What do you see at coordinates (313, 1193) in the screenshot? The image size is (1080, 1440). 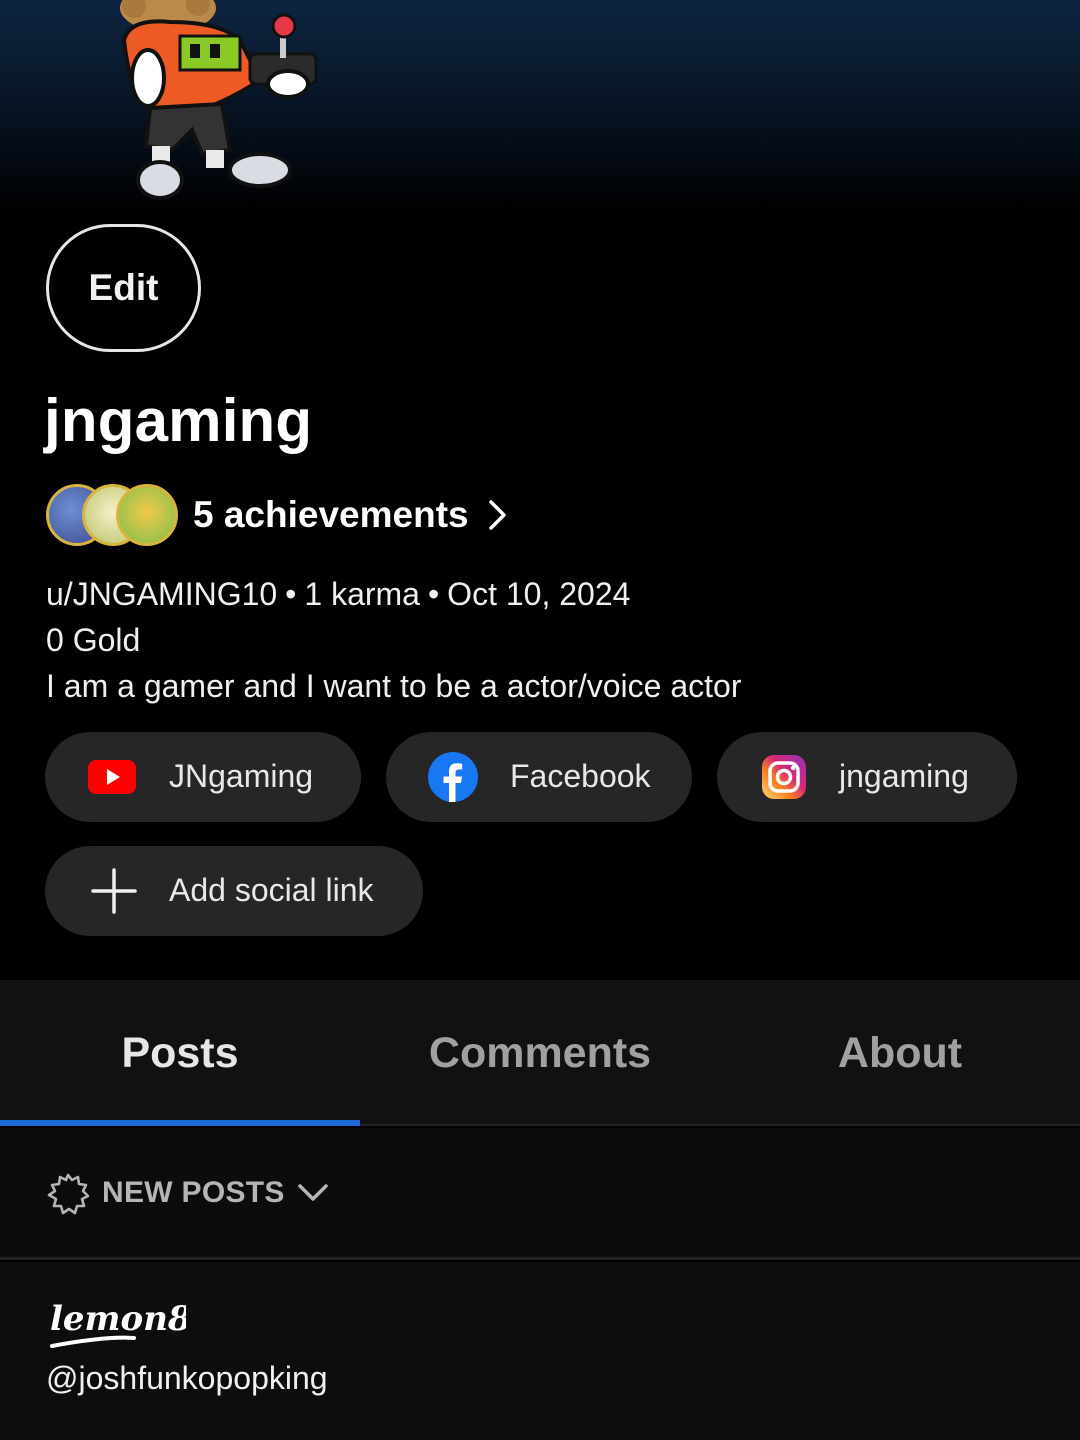 I see `chevron-down-icon` at bounding box center [313, 1193].